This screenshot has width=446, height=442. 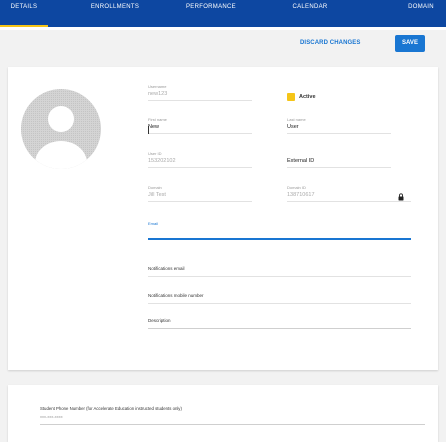 I want to click on lock-icon, so click(x=401, y=197).